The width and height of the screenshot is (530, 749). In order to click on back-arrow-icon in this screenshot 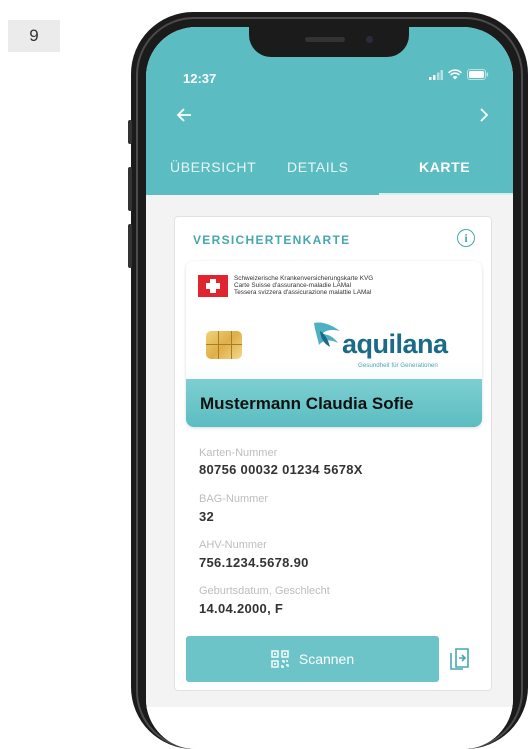, I will do `click(184, 116)`.